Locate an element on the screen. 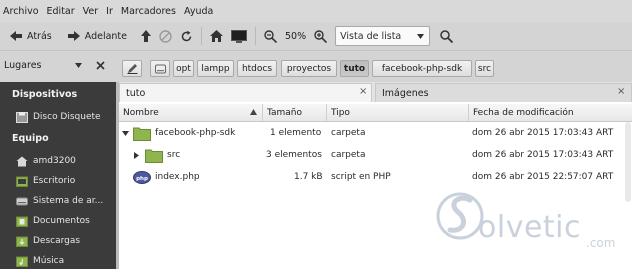 Image resolution: width=632 pixels, height=269 pixels. stop-button is located at coordinates (165, 36).